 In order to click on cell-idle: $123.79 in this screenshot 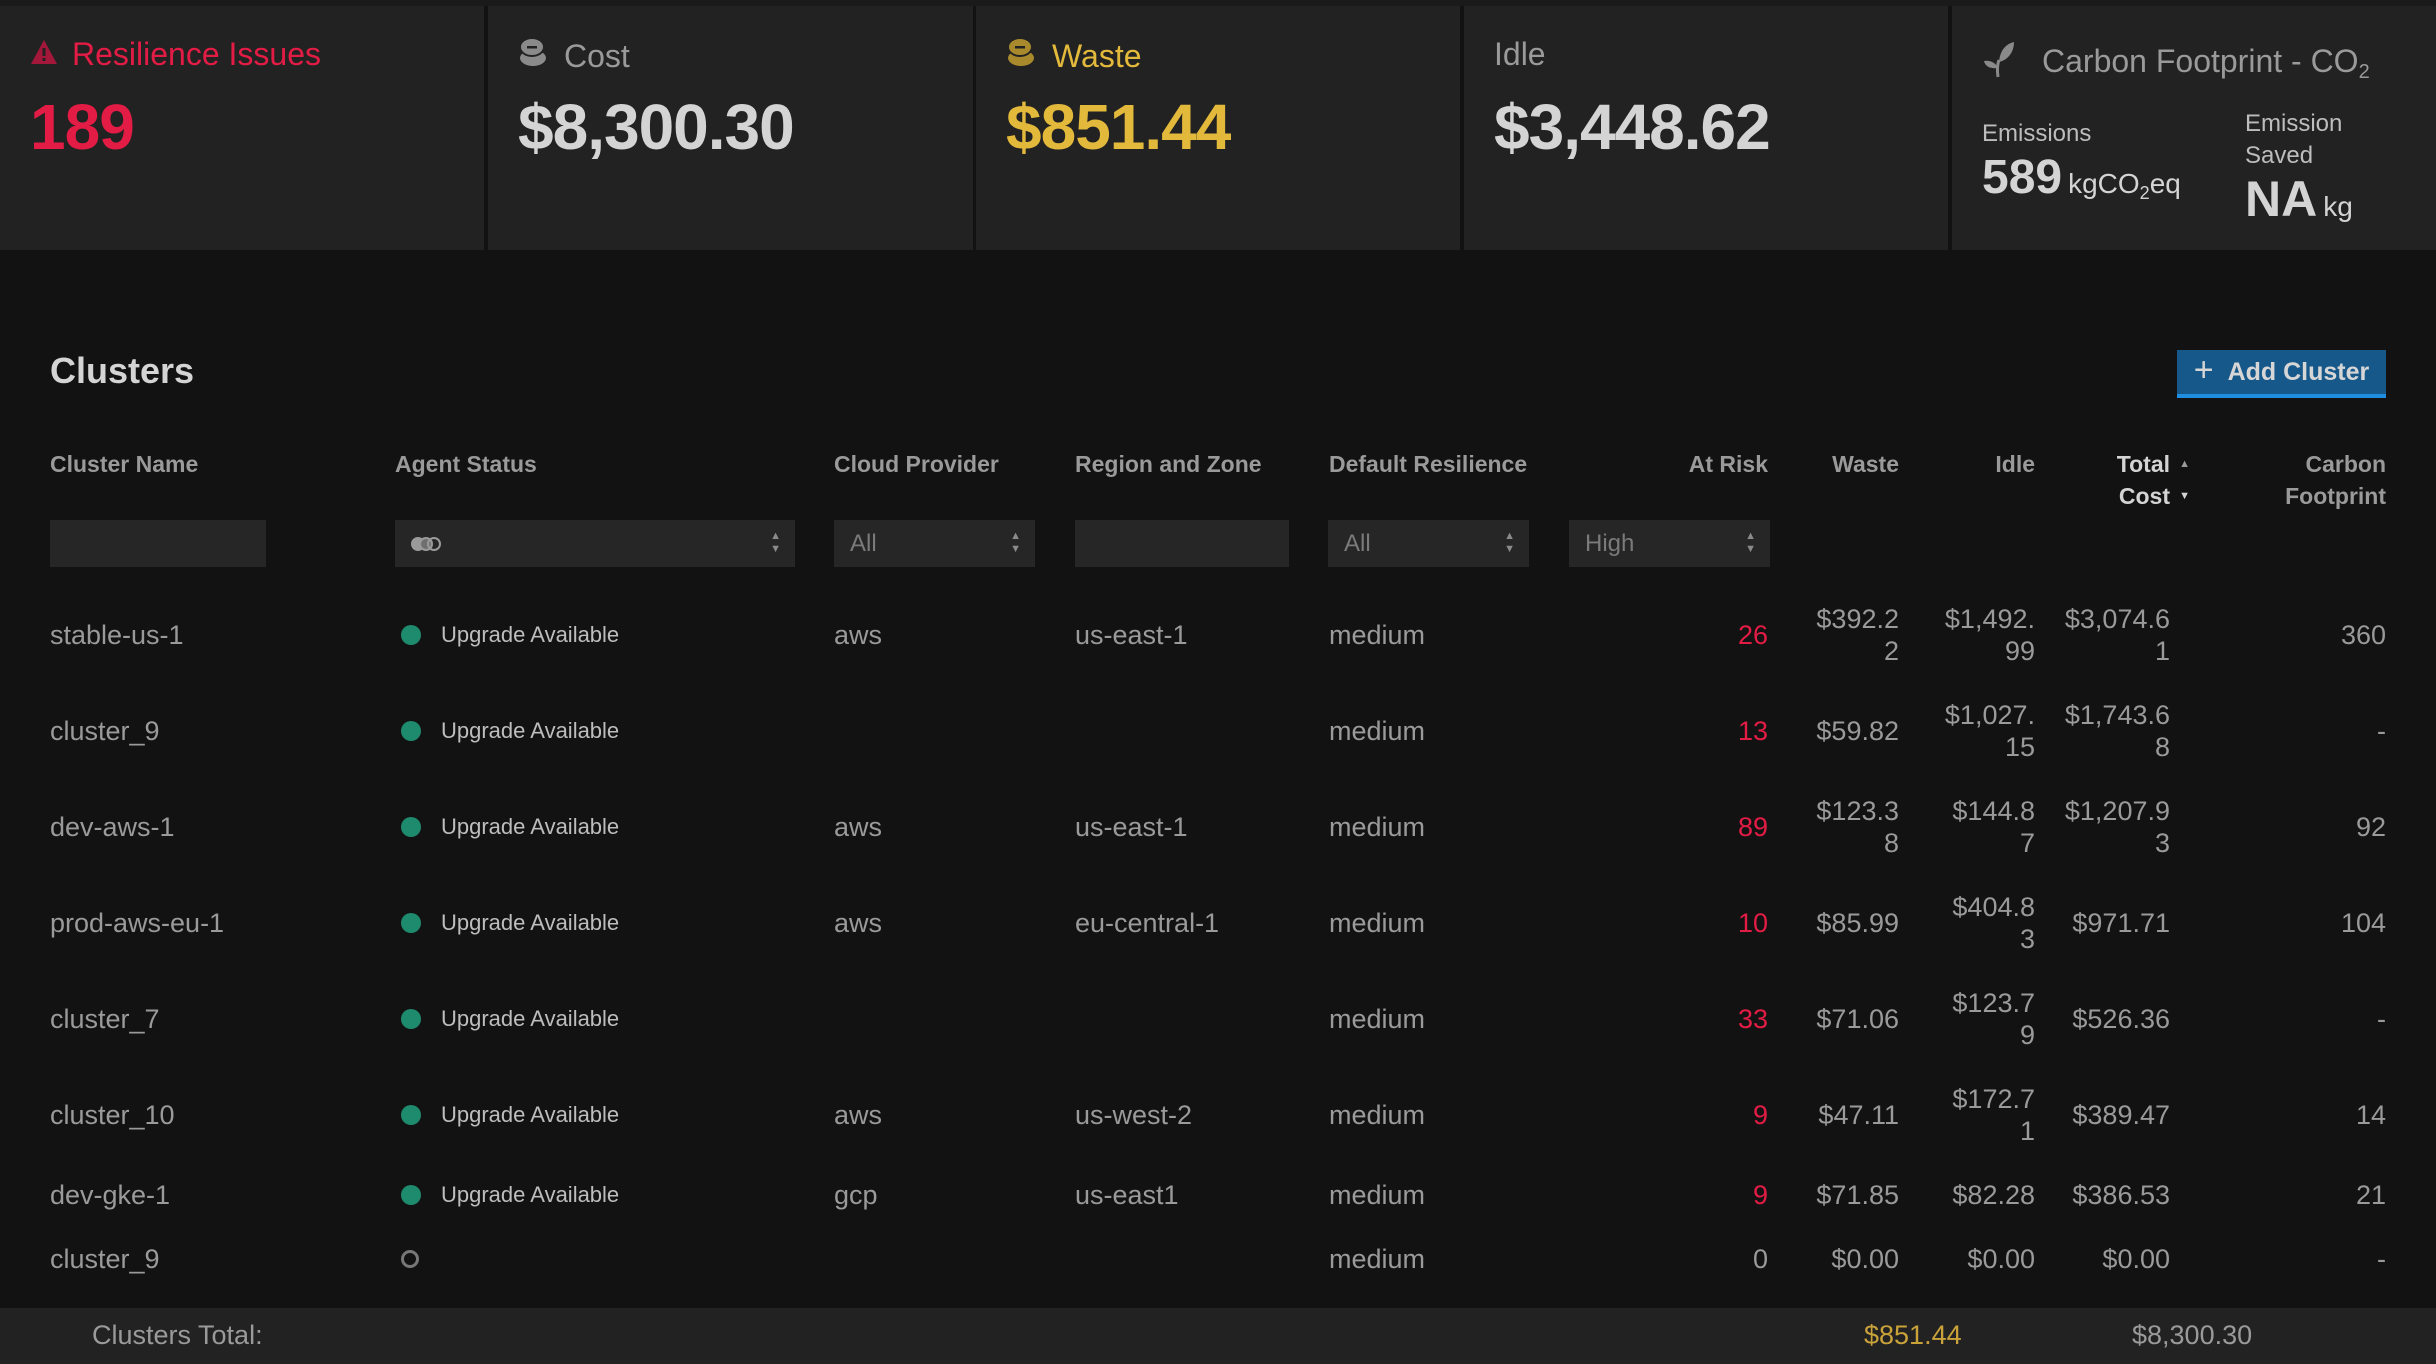, I will do `click(1993, 1019)`.